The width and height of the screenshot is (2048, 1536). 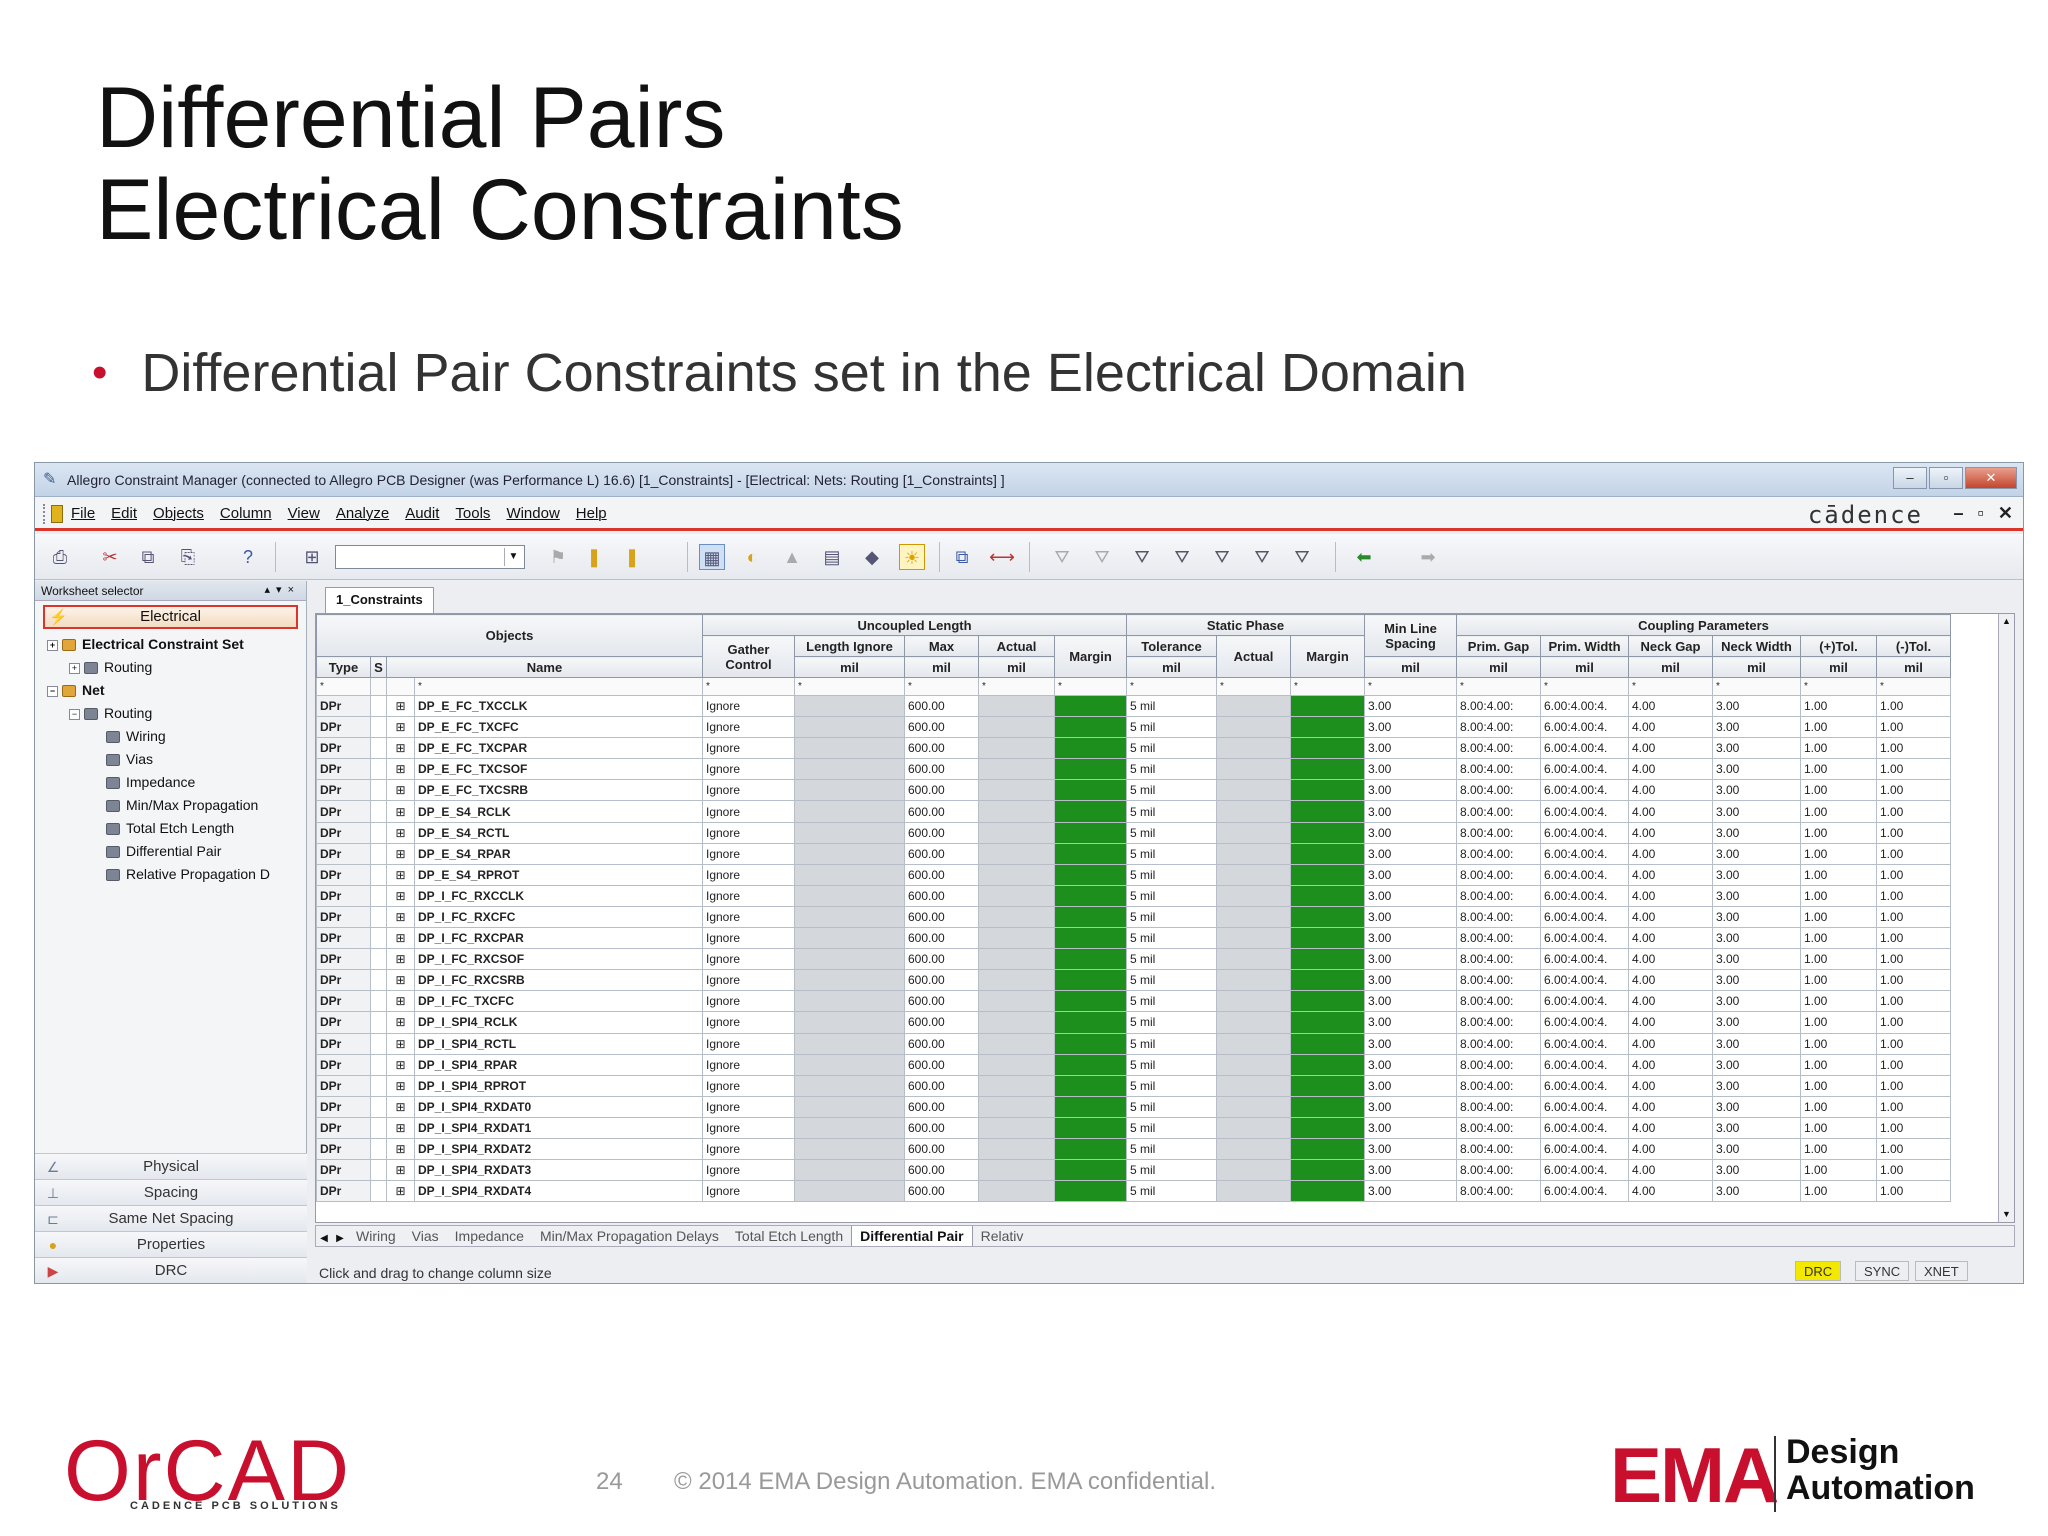 I want to click on minimize-button: –, so click(x=1910, y=478).